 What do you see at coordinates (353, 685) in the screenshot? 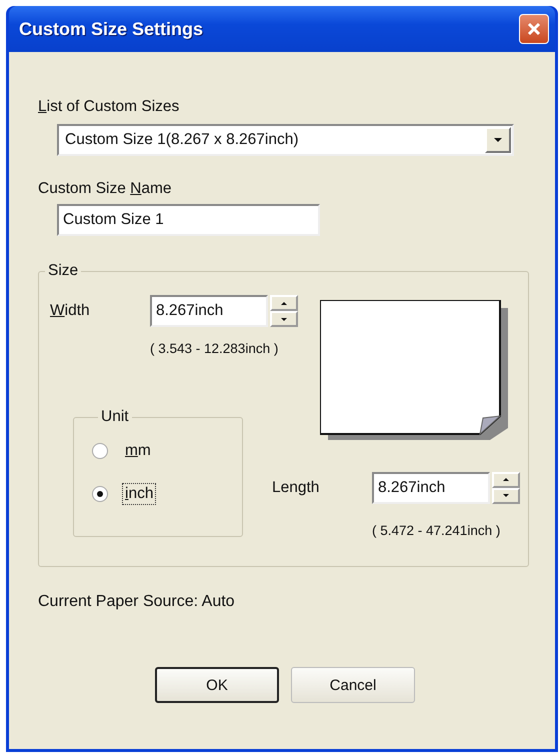
I see `dialog-button: Cancel` at bounding box center [353, 685].